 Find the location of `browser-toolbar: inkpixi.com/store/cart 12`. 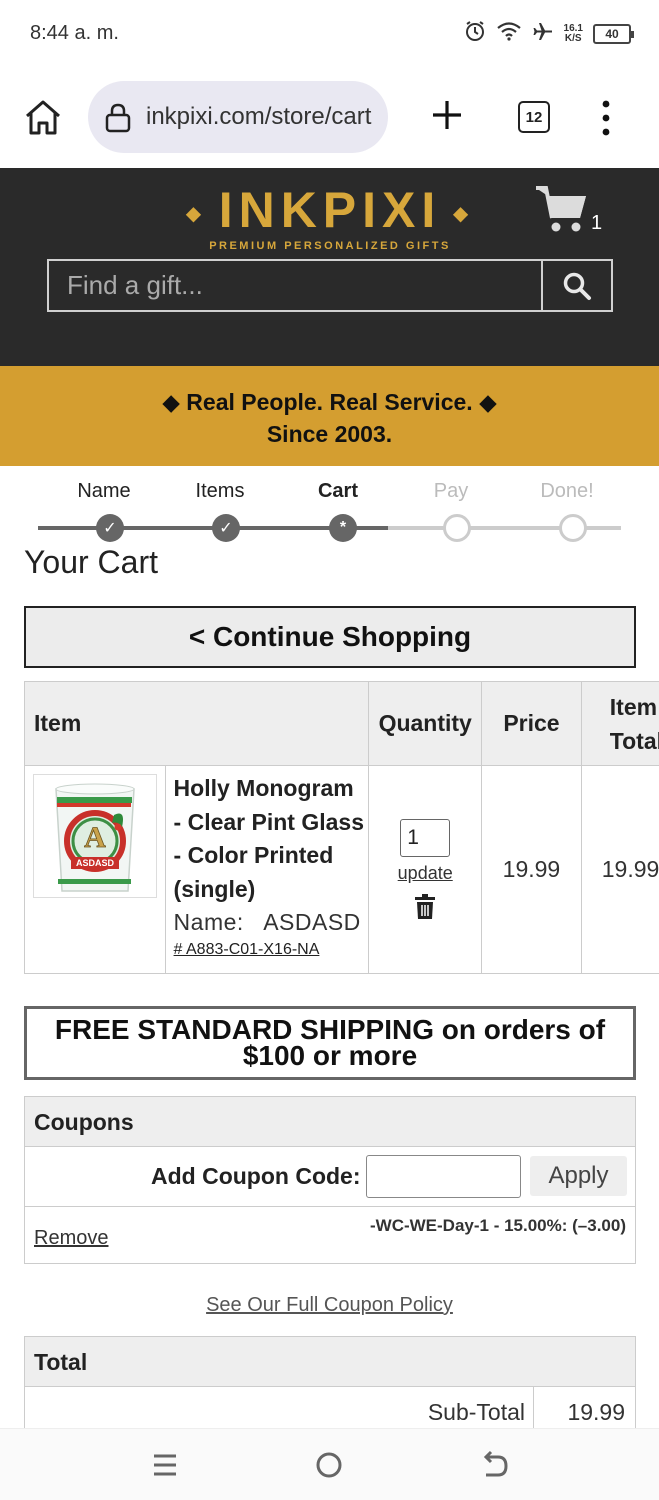

browser-toolbar: inkpixi.com/store/cart 12 is located at coordinates (329, 118).